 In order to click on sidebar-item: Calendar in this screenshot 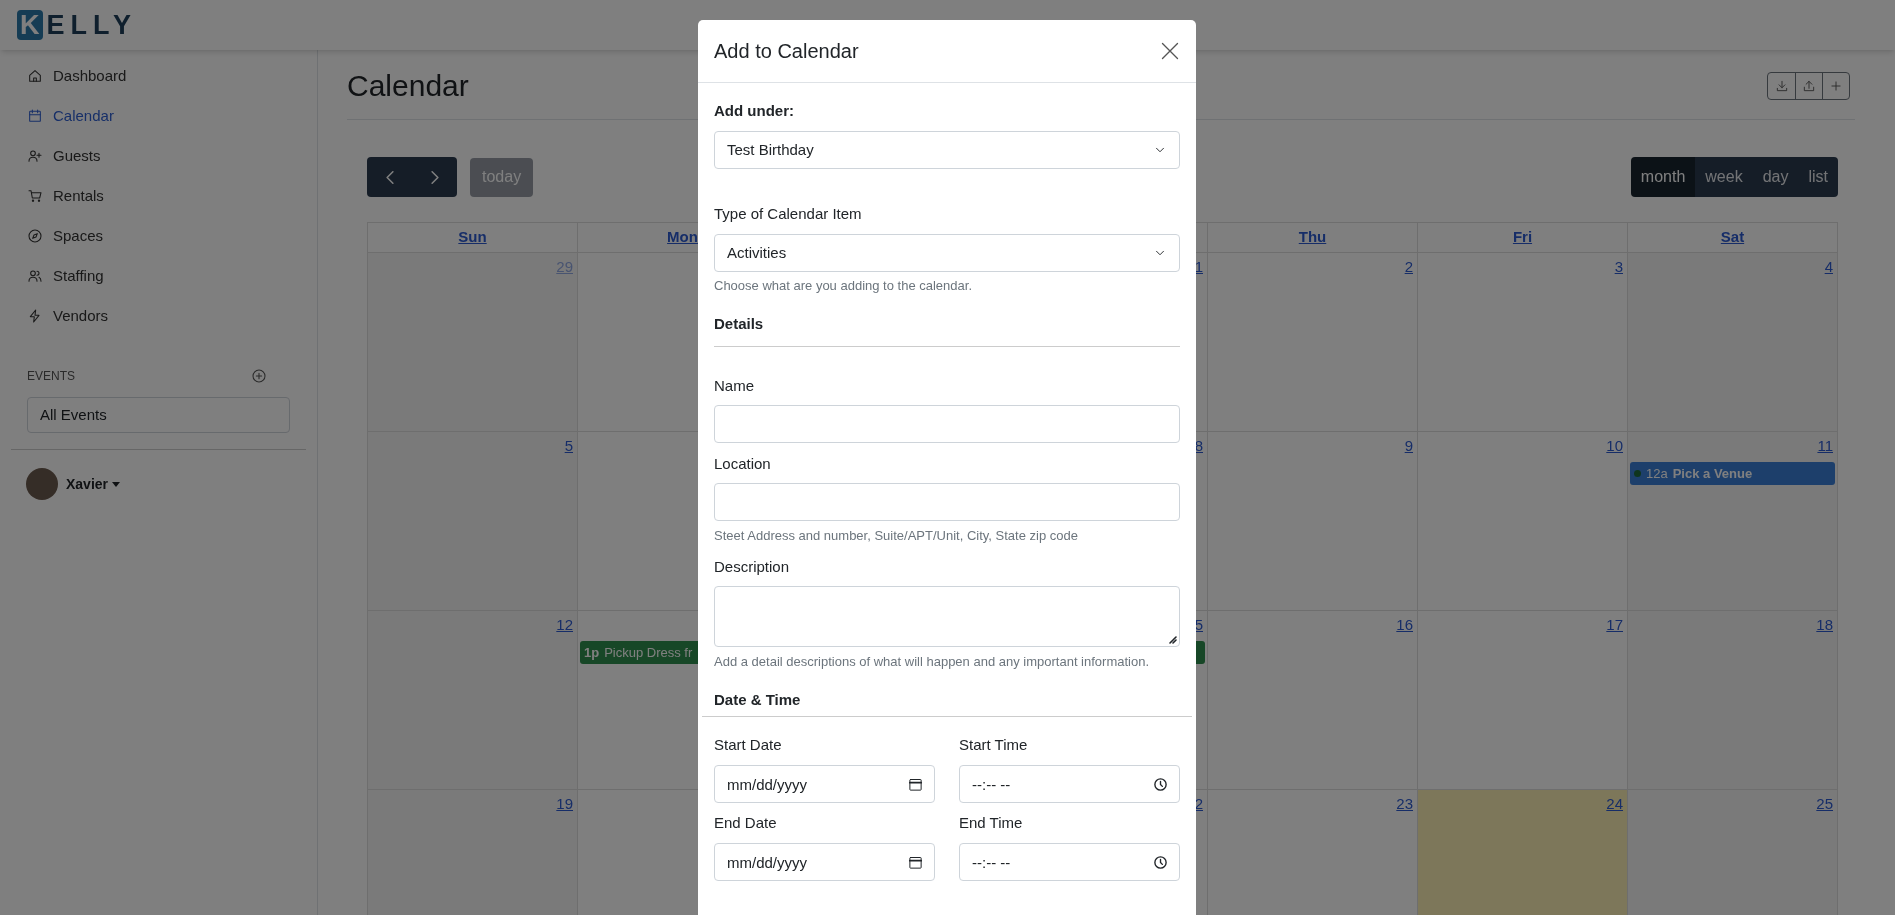, I will do `click(158, 116)`.